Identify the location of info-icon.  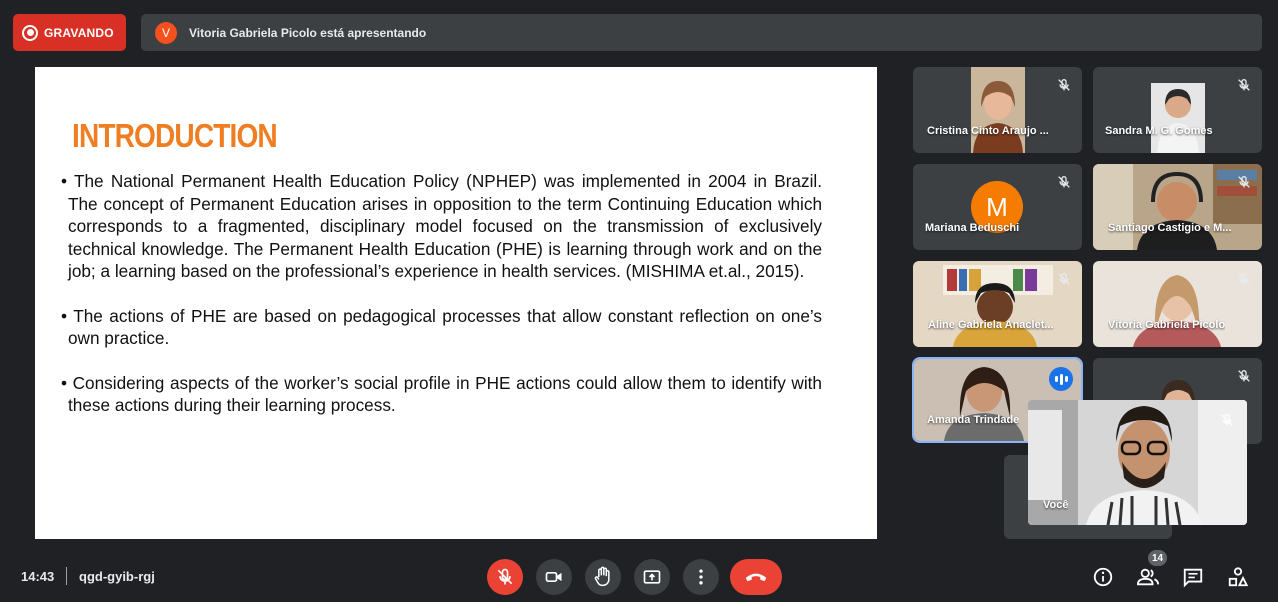
(1103, 577).